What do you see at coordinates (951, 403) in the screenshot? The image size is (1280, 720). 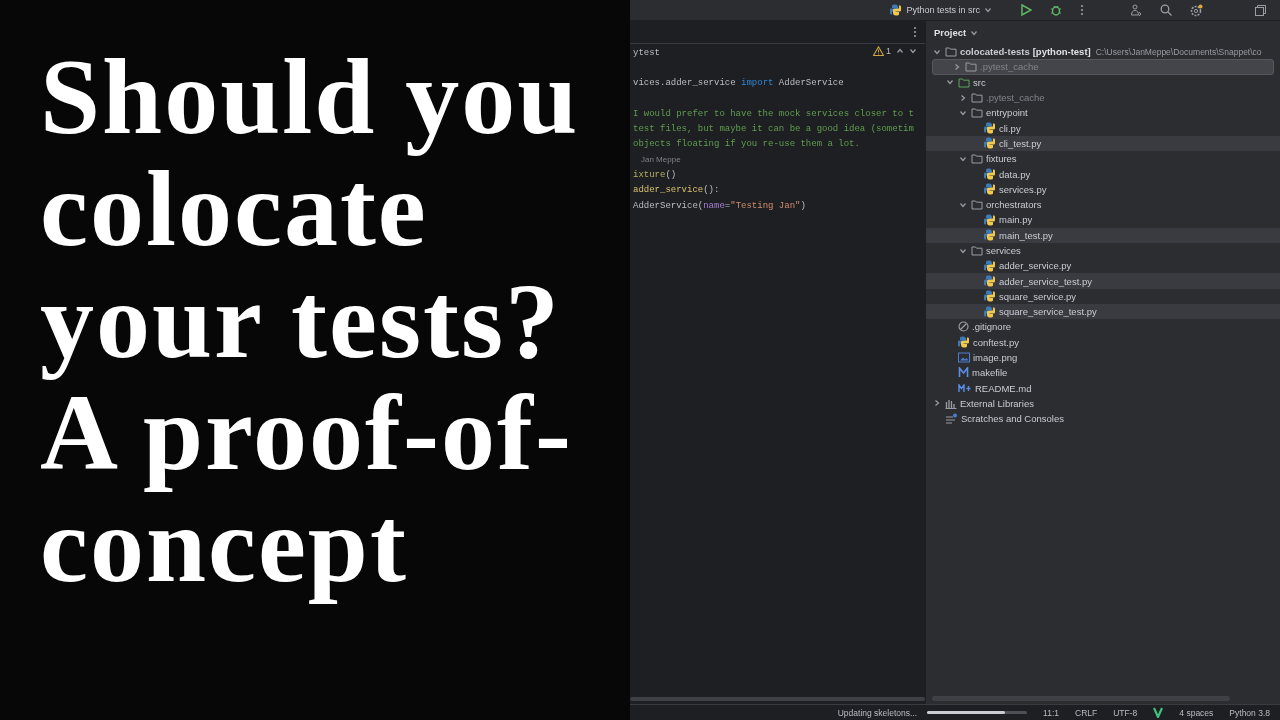 I see `bar-chart-icon` at bounding box center [951, 403].